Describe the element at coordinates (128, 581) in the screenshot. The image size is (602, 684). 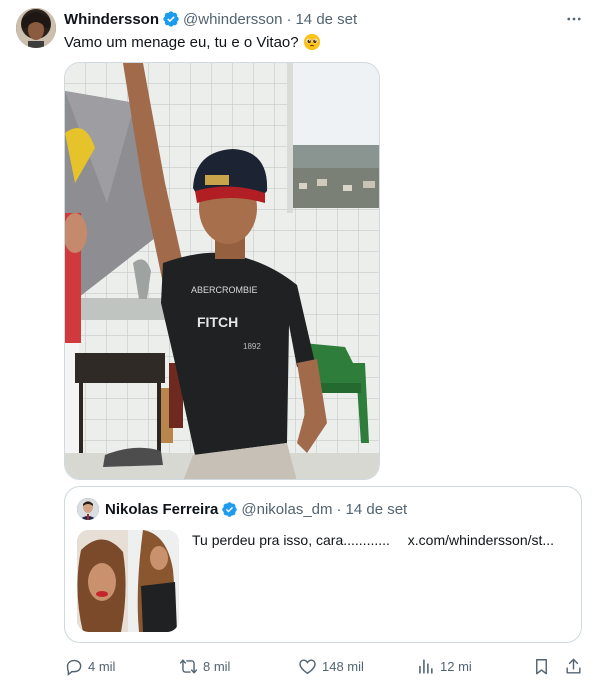
I see `quoted-tweet-thumbnail` at that location.